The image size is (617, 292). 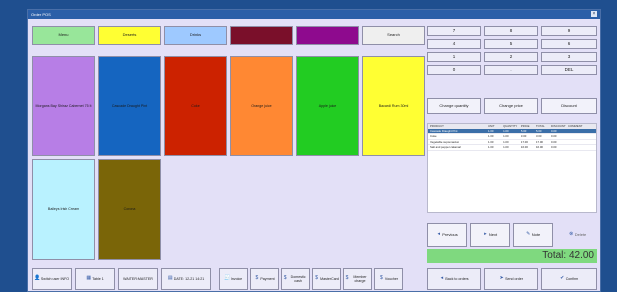 What do you see at coordinates (571, 234) in the screenshot?
I see `delete-icon: ⊗` at bounding box center [571, 234].